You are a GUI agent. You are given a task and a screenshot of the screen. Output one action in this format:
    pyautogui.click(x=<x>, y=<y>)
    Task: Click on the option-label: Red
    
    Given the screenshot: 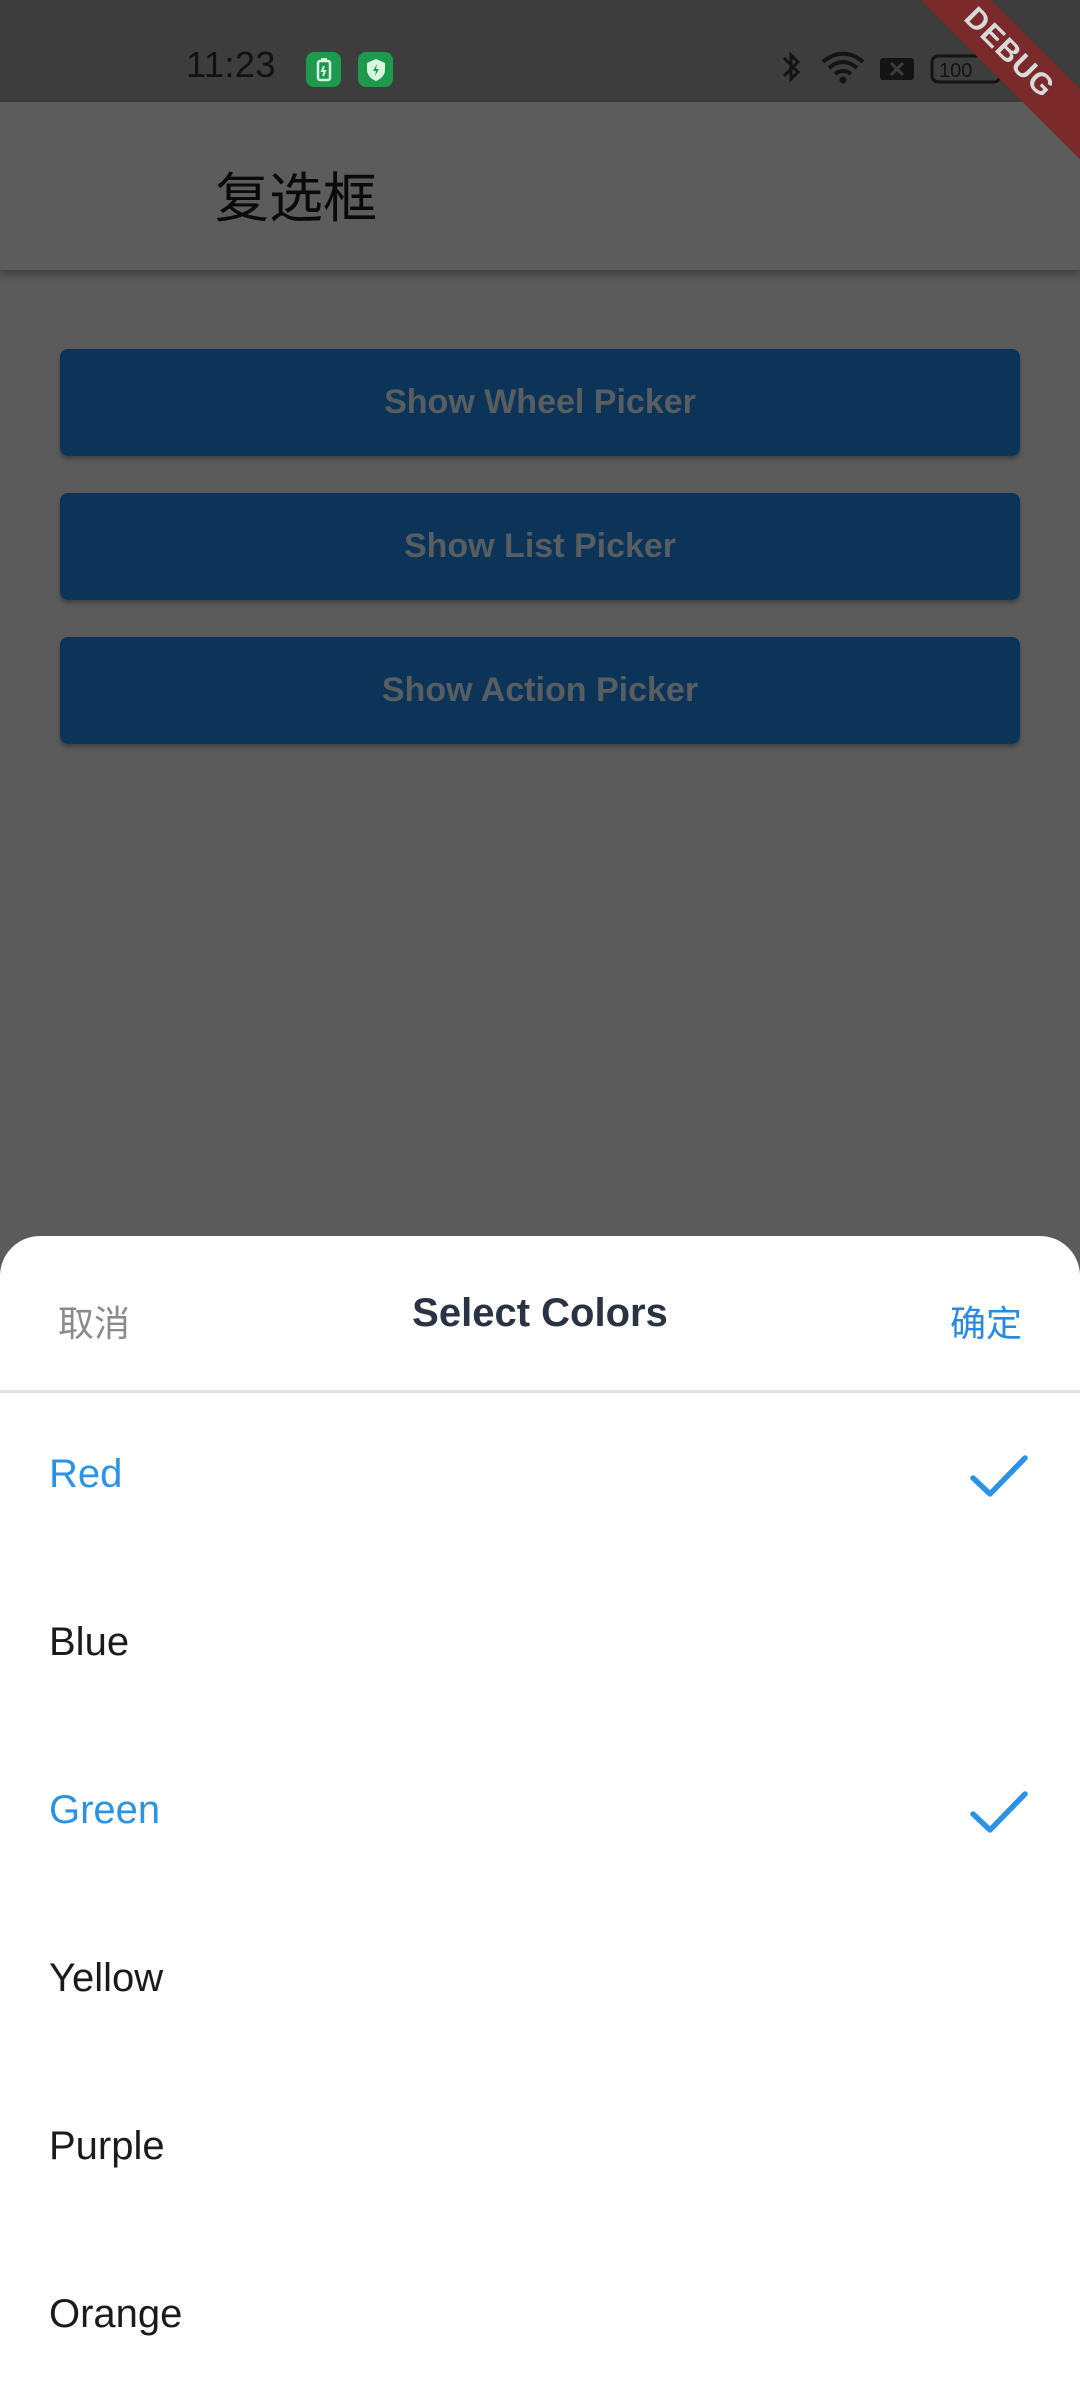 What is the action you would take?
    pyautogui.click(x=86, y=1474)
    